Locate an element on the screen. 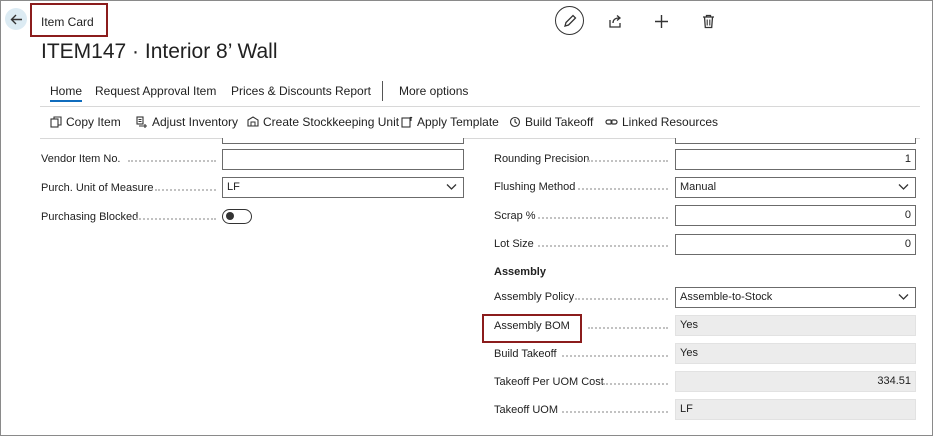 Image resolution: width=933 pixels, height=436 pixels. share-icon is located at coordinates (614, 21).